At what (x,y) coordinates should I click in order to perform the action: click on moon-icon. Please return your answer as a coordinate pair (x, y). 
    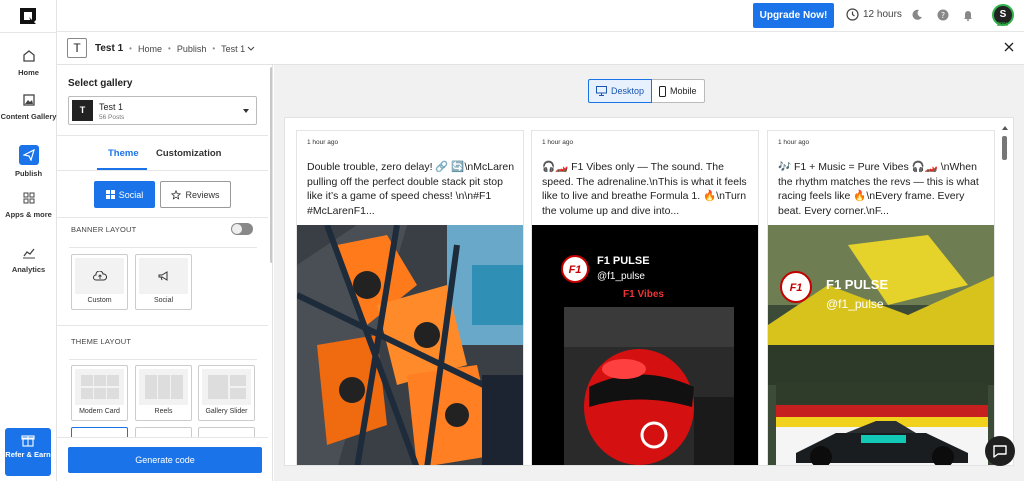
    Looking at the image, I should click on (917, 15).